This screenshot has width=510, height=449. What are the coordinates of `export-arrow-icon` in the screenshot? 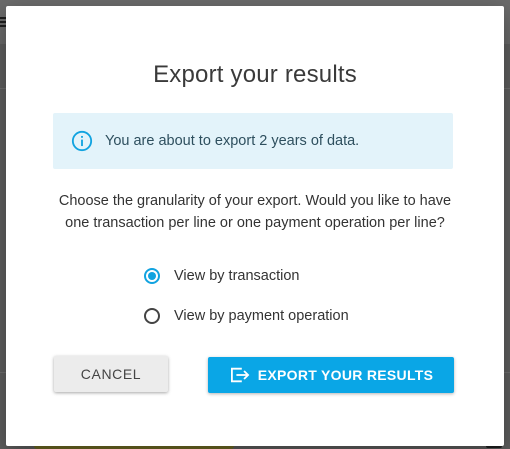 It's located at (240, 375).